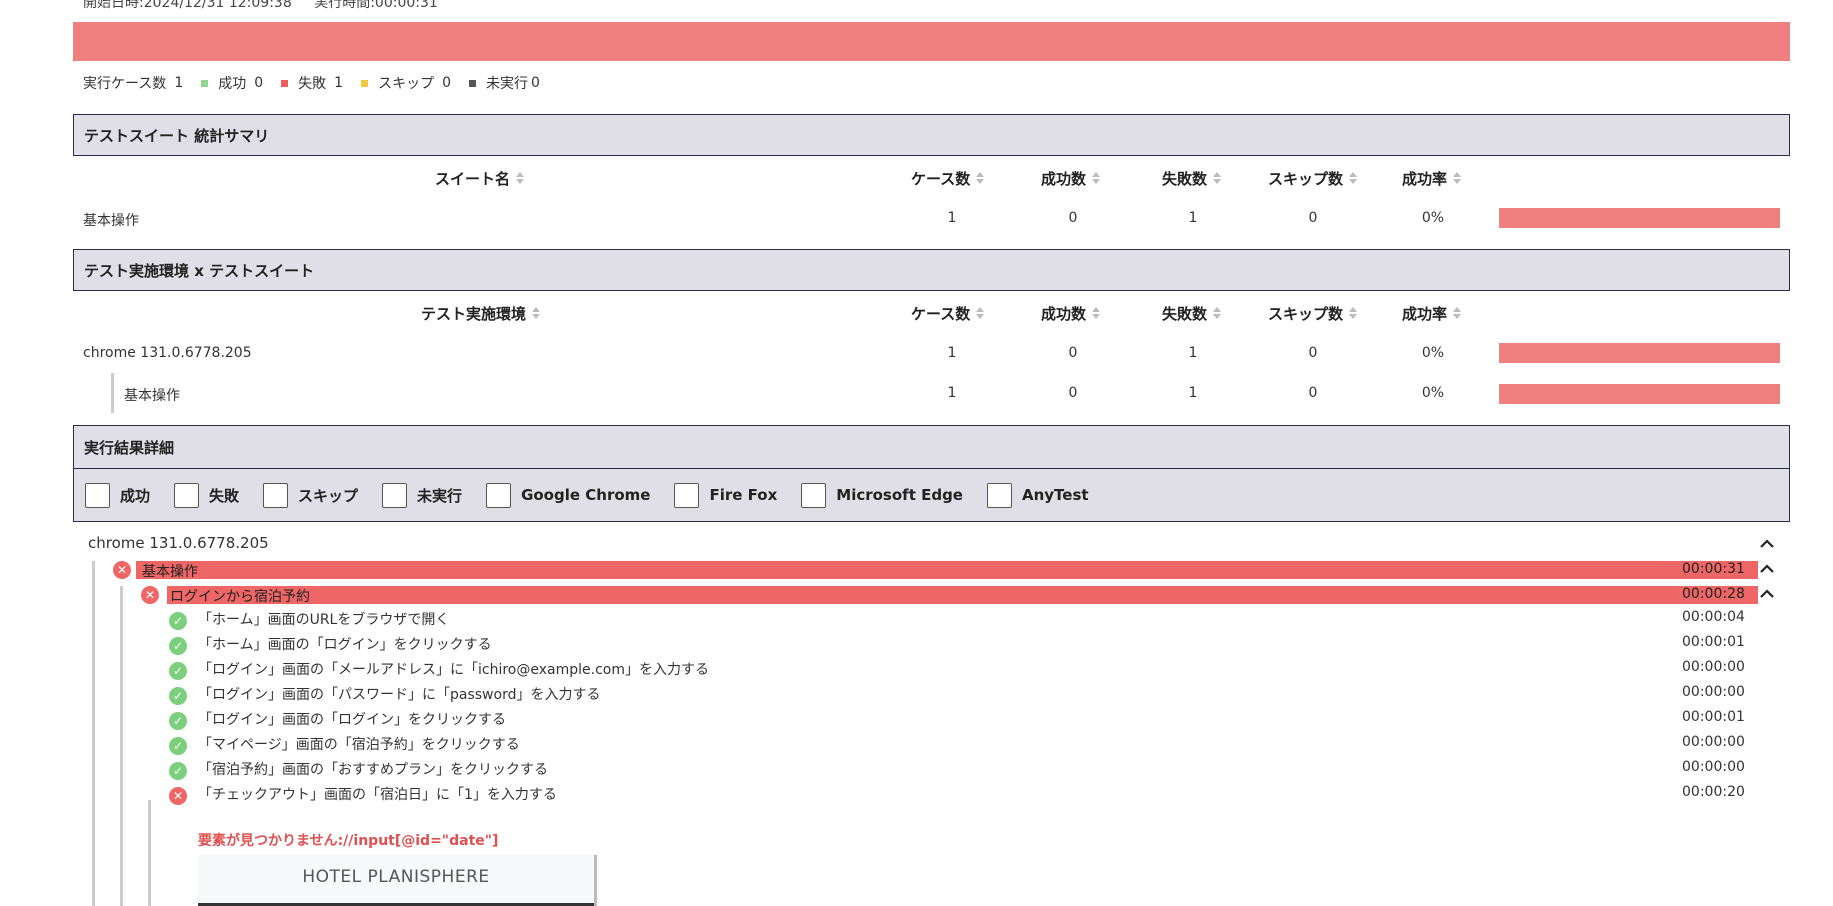 The width and height of the screenshot is (1833, 906). Describe the element at coordinates (504, 83) in the screenshot. I see `count-notrun: 未実行 0` at that location.